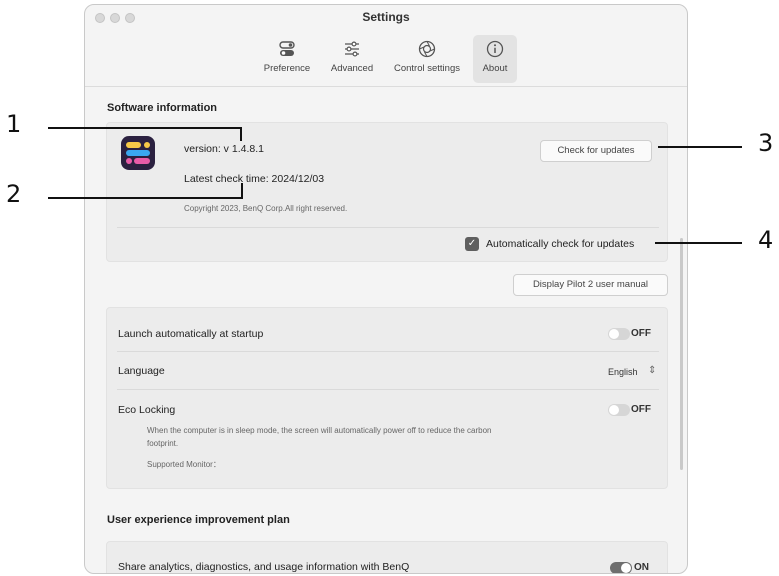 The height and width of the screenshot is (576, 779). I want to click on share-analytics-state: ON, so click(641, 567).